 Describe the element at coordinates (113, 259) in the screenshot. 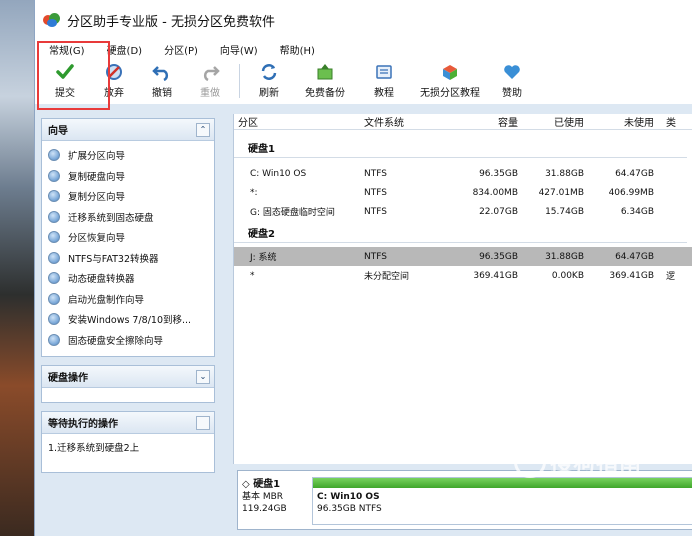

I see `wizard-item-label: NTFS与FAT32转换器` at that location.